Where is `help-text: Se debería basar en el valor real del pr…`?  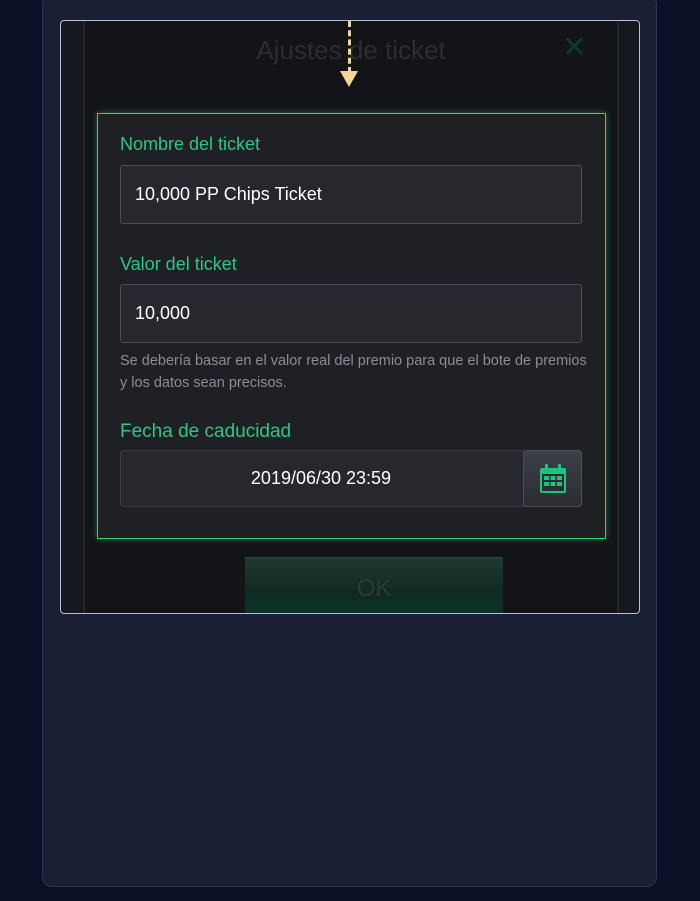
help-text: Se debería basar en el valor real del pr… is located at coordinates (353, 372).